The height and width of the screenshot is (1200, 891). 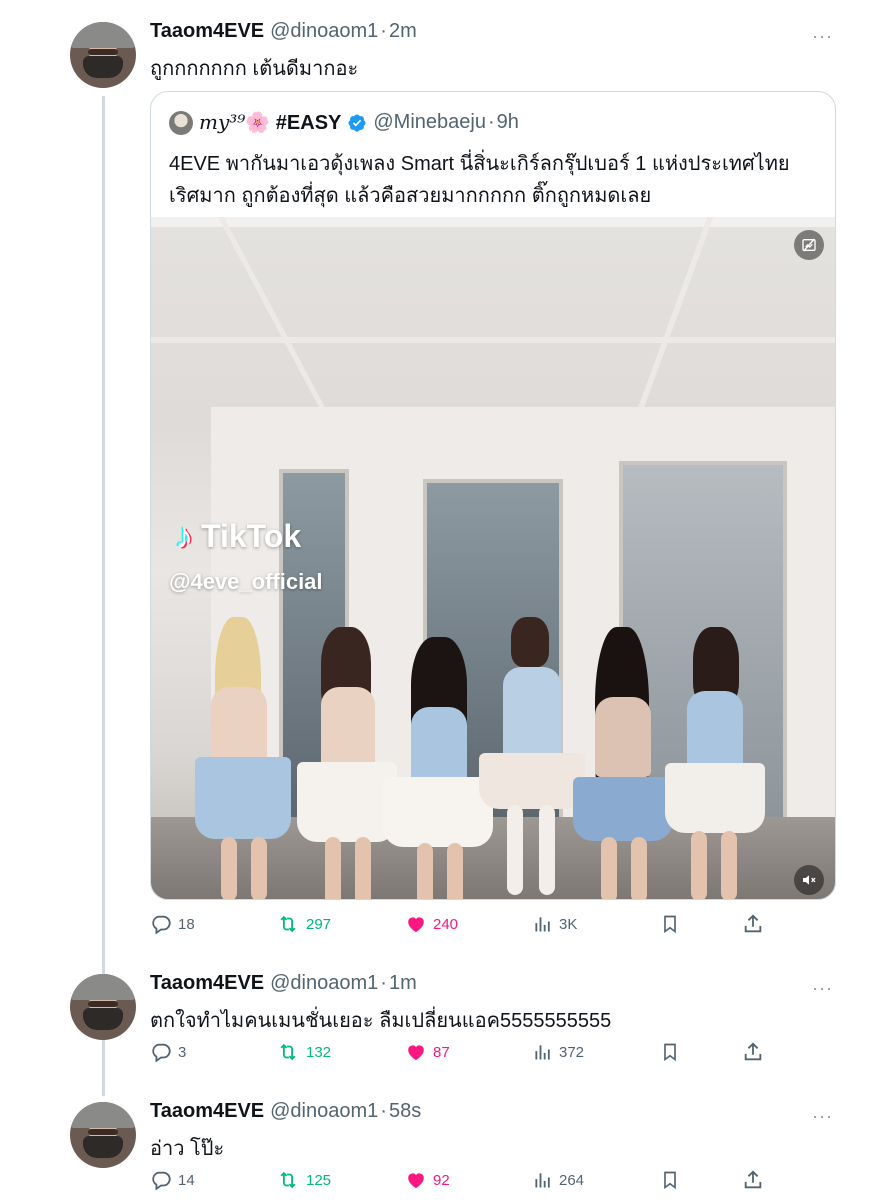 I want to click on verified-icon, so click(x=357, y=122).